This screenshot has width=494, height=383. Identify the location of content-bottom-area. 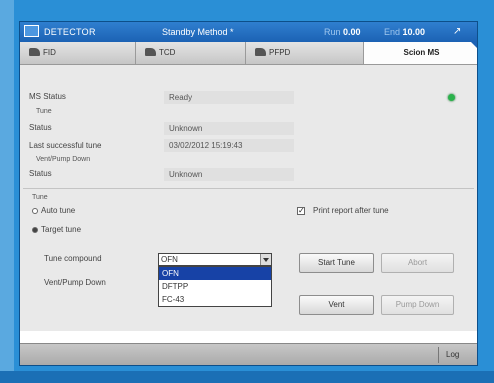
(248, 337).